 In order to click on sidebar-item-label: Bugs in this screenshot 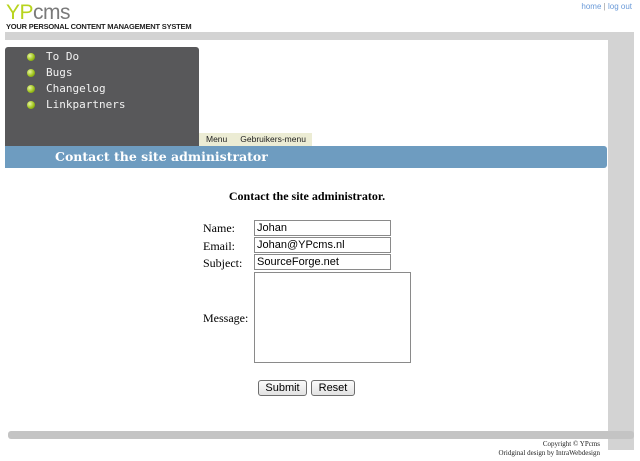, I will do `click(59, 72)`.